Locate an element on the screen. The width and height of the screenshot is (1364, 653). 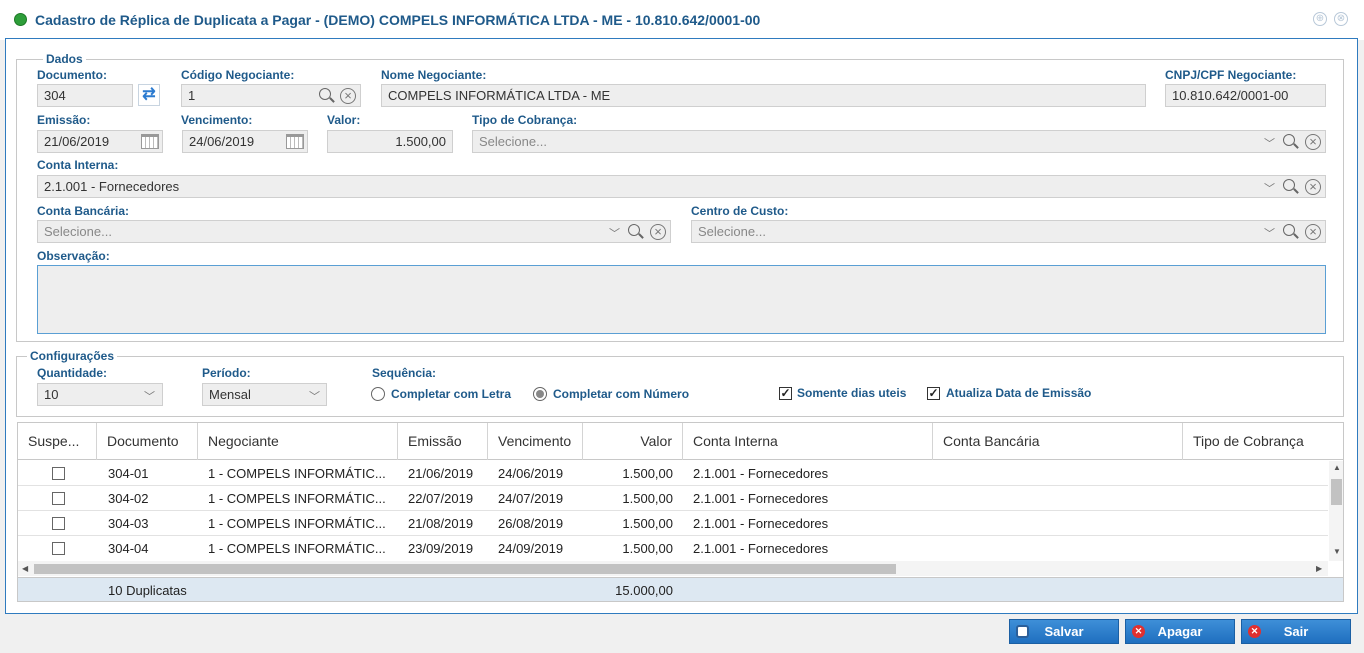
cell-vencimento: 24/09/2019 is located at coordinates (531, 548).